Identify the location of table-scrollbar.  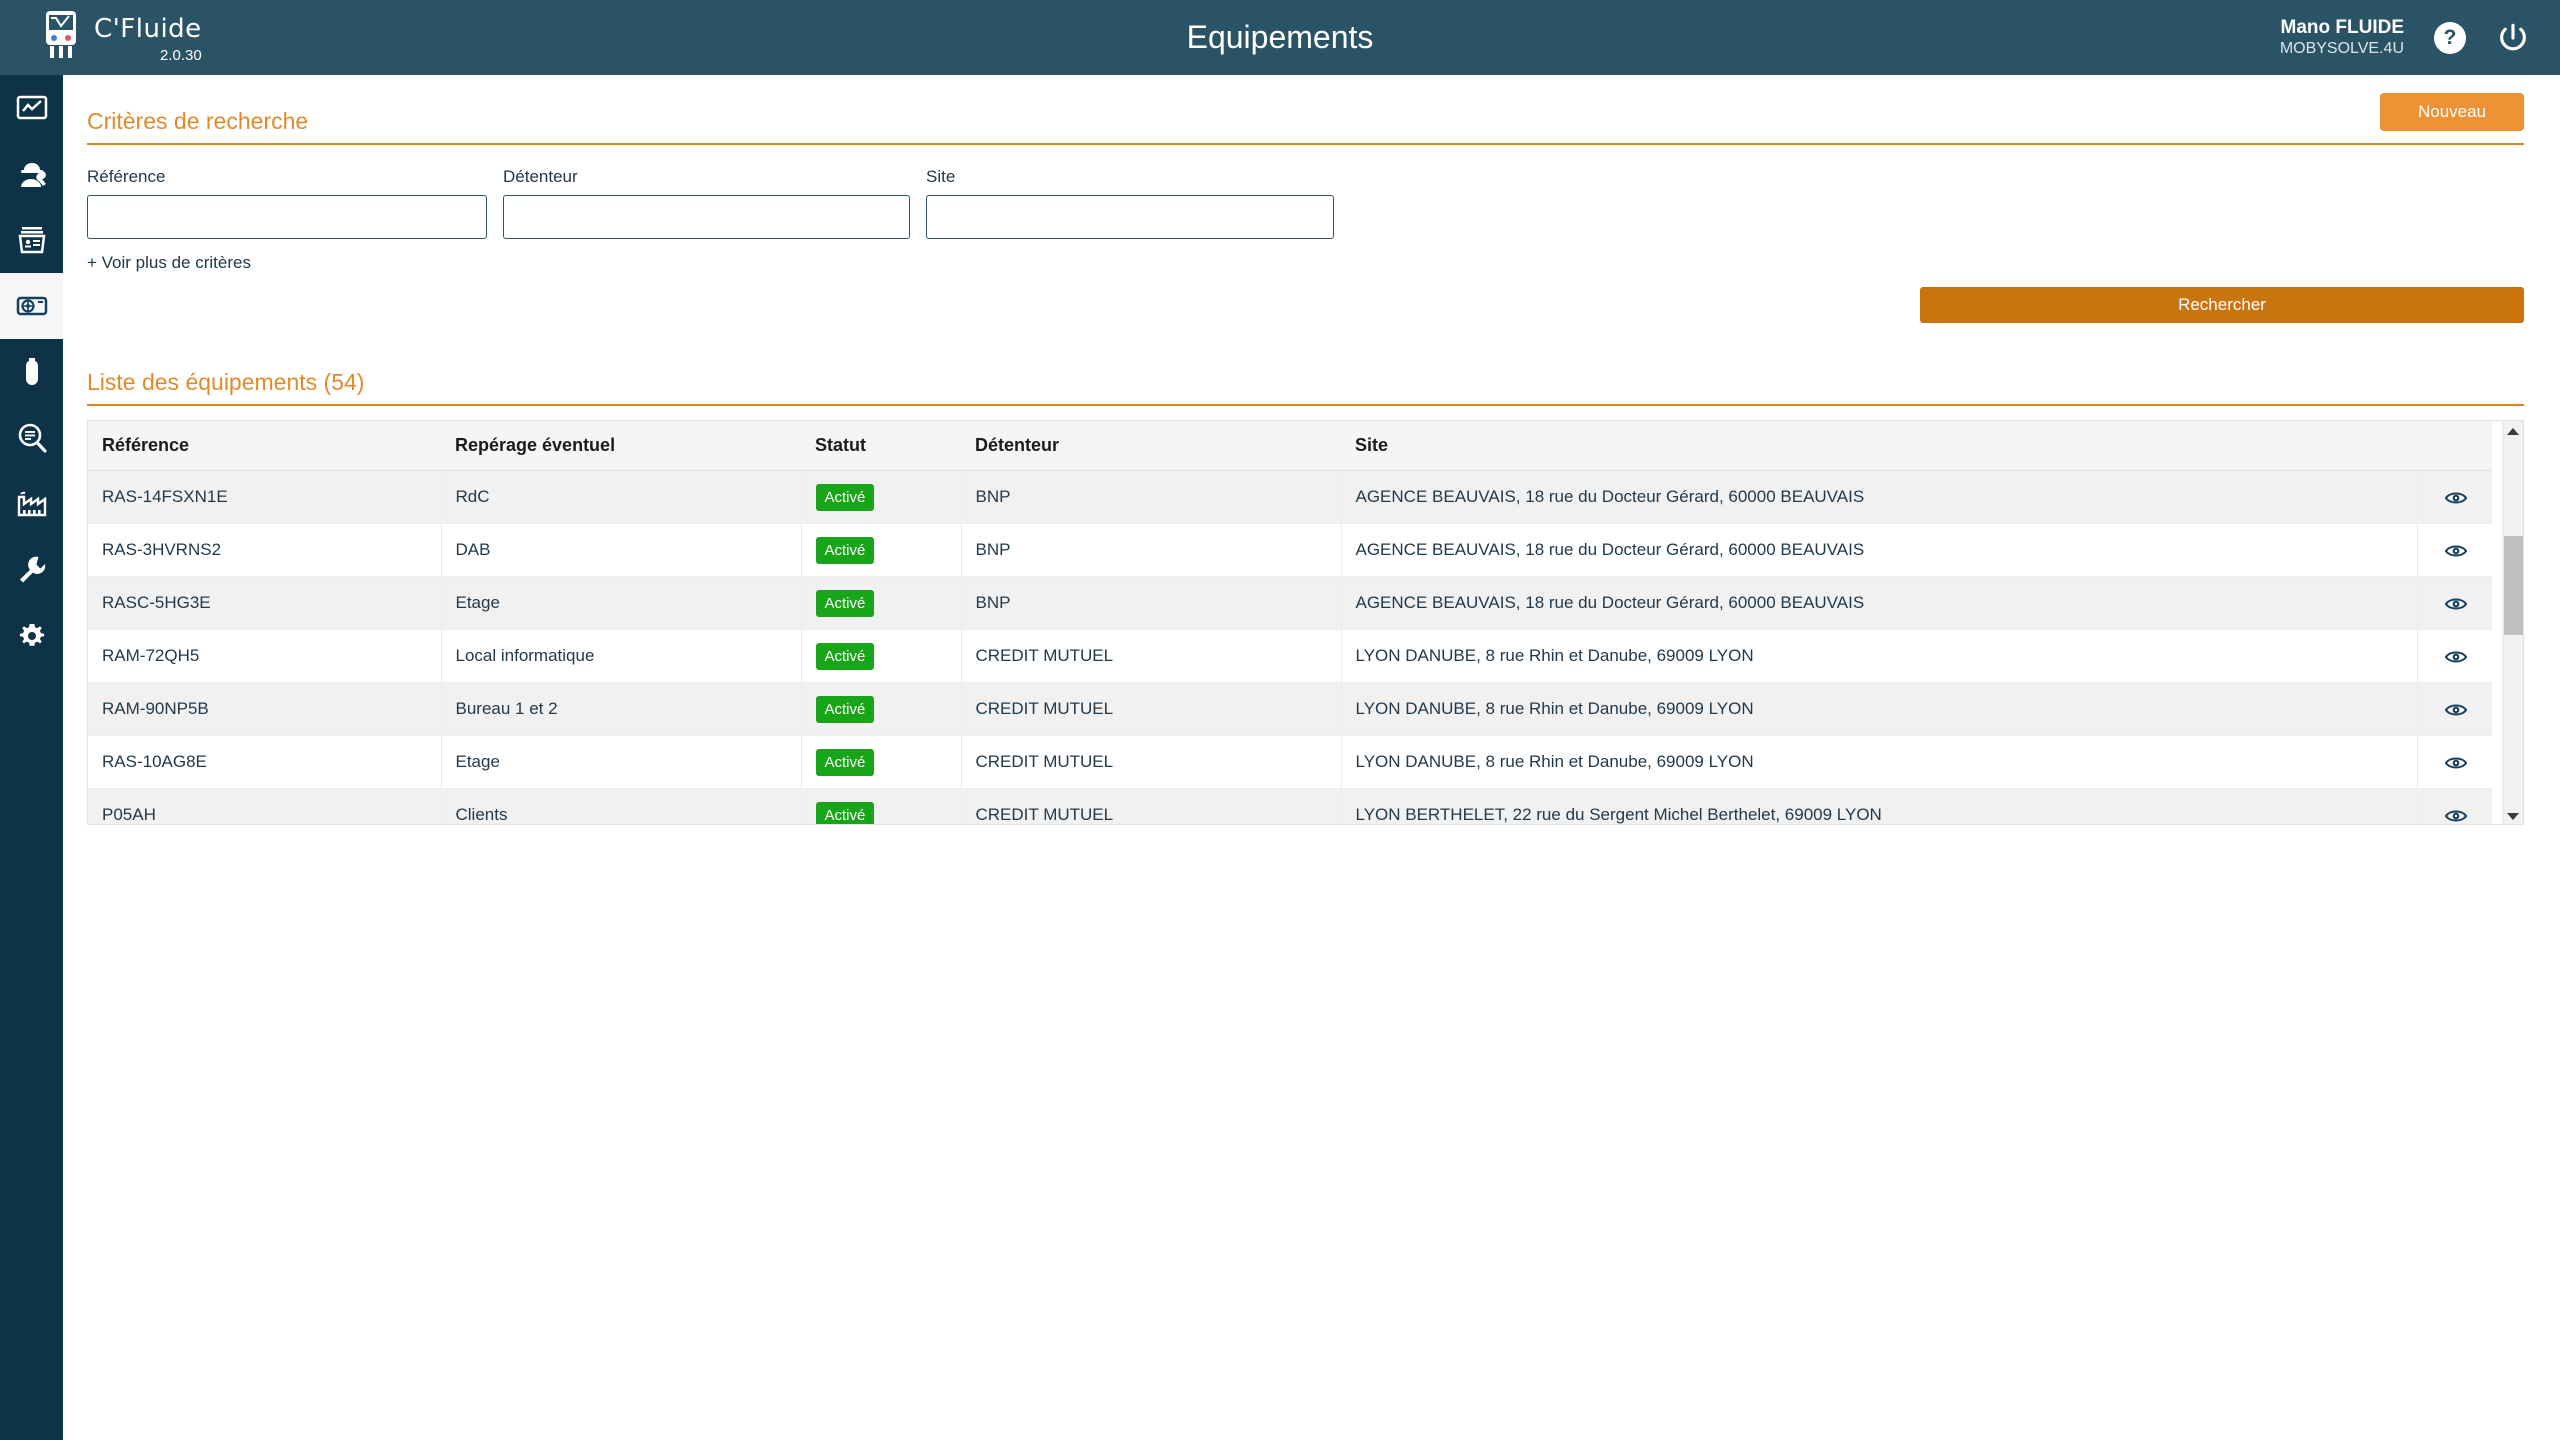
(2513, 622).